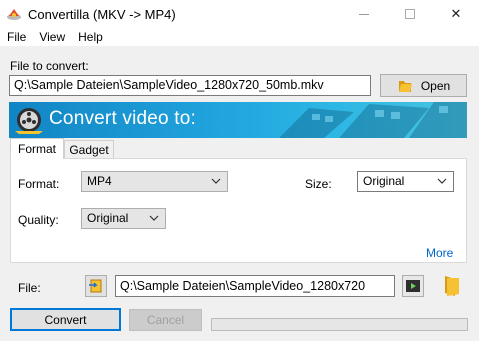 The image size is (479, 341). I want to click on output-path-input: Q:\Sample Dateien\SampleVideo_1280x720, so click(255, 286).